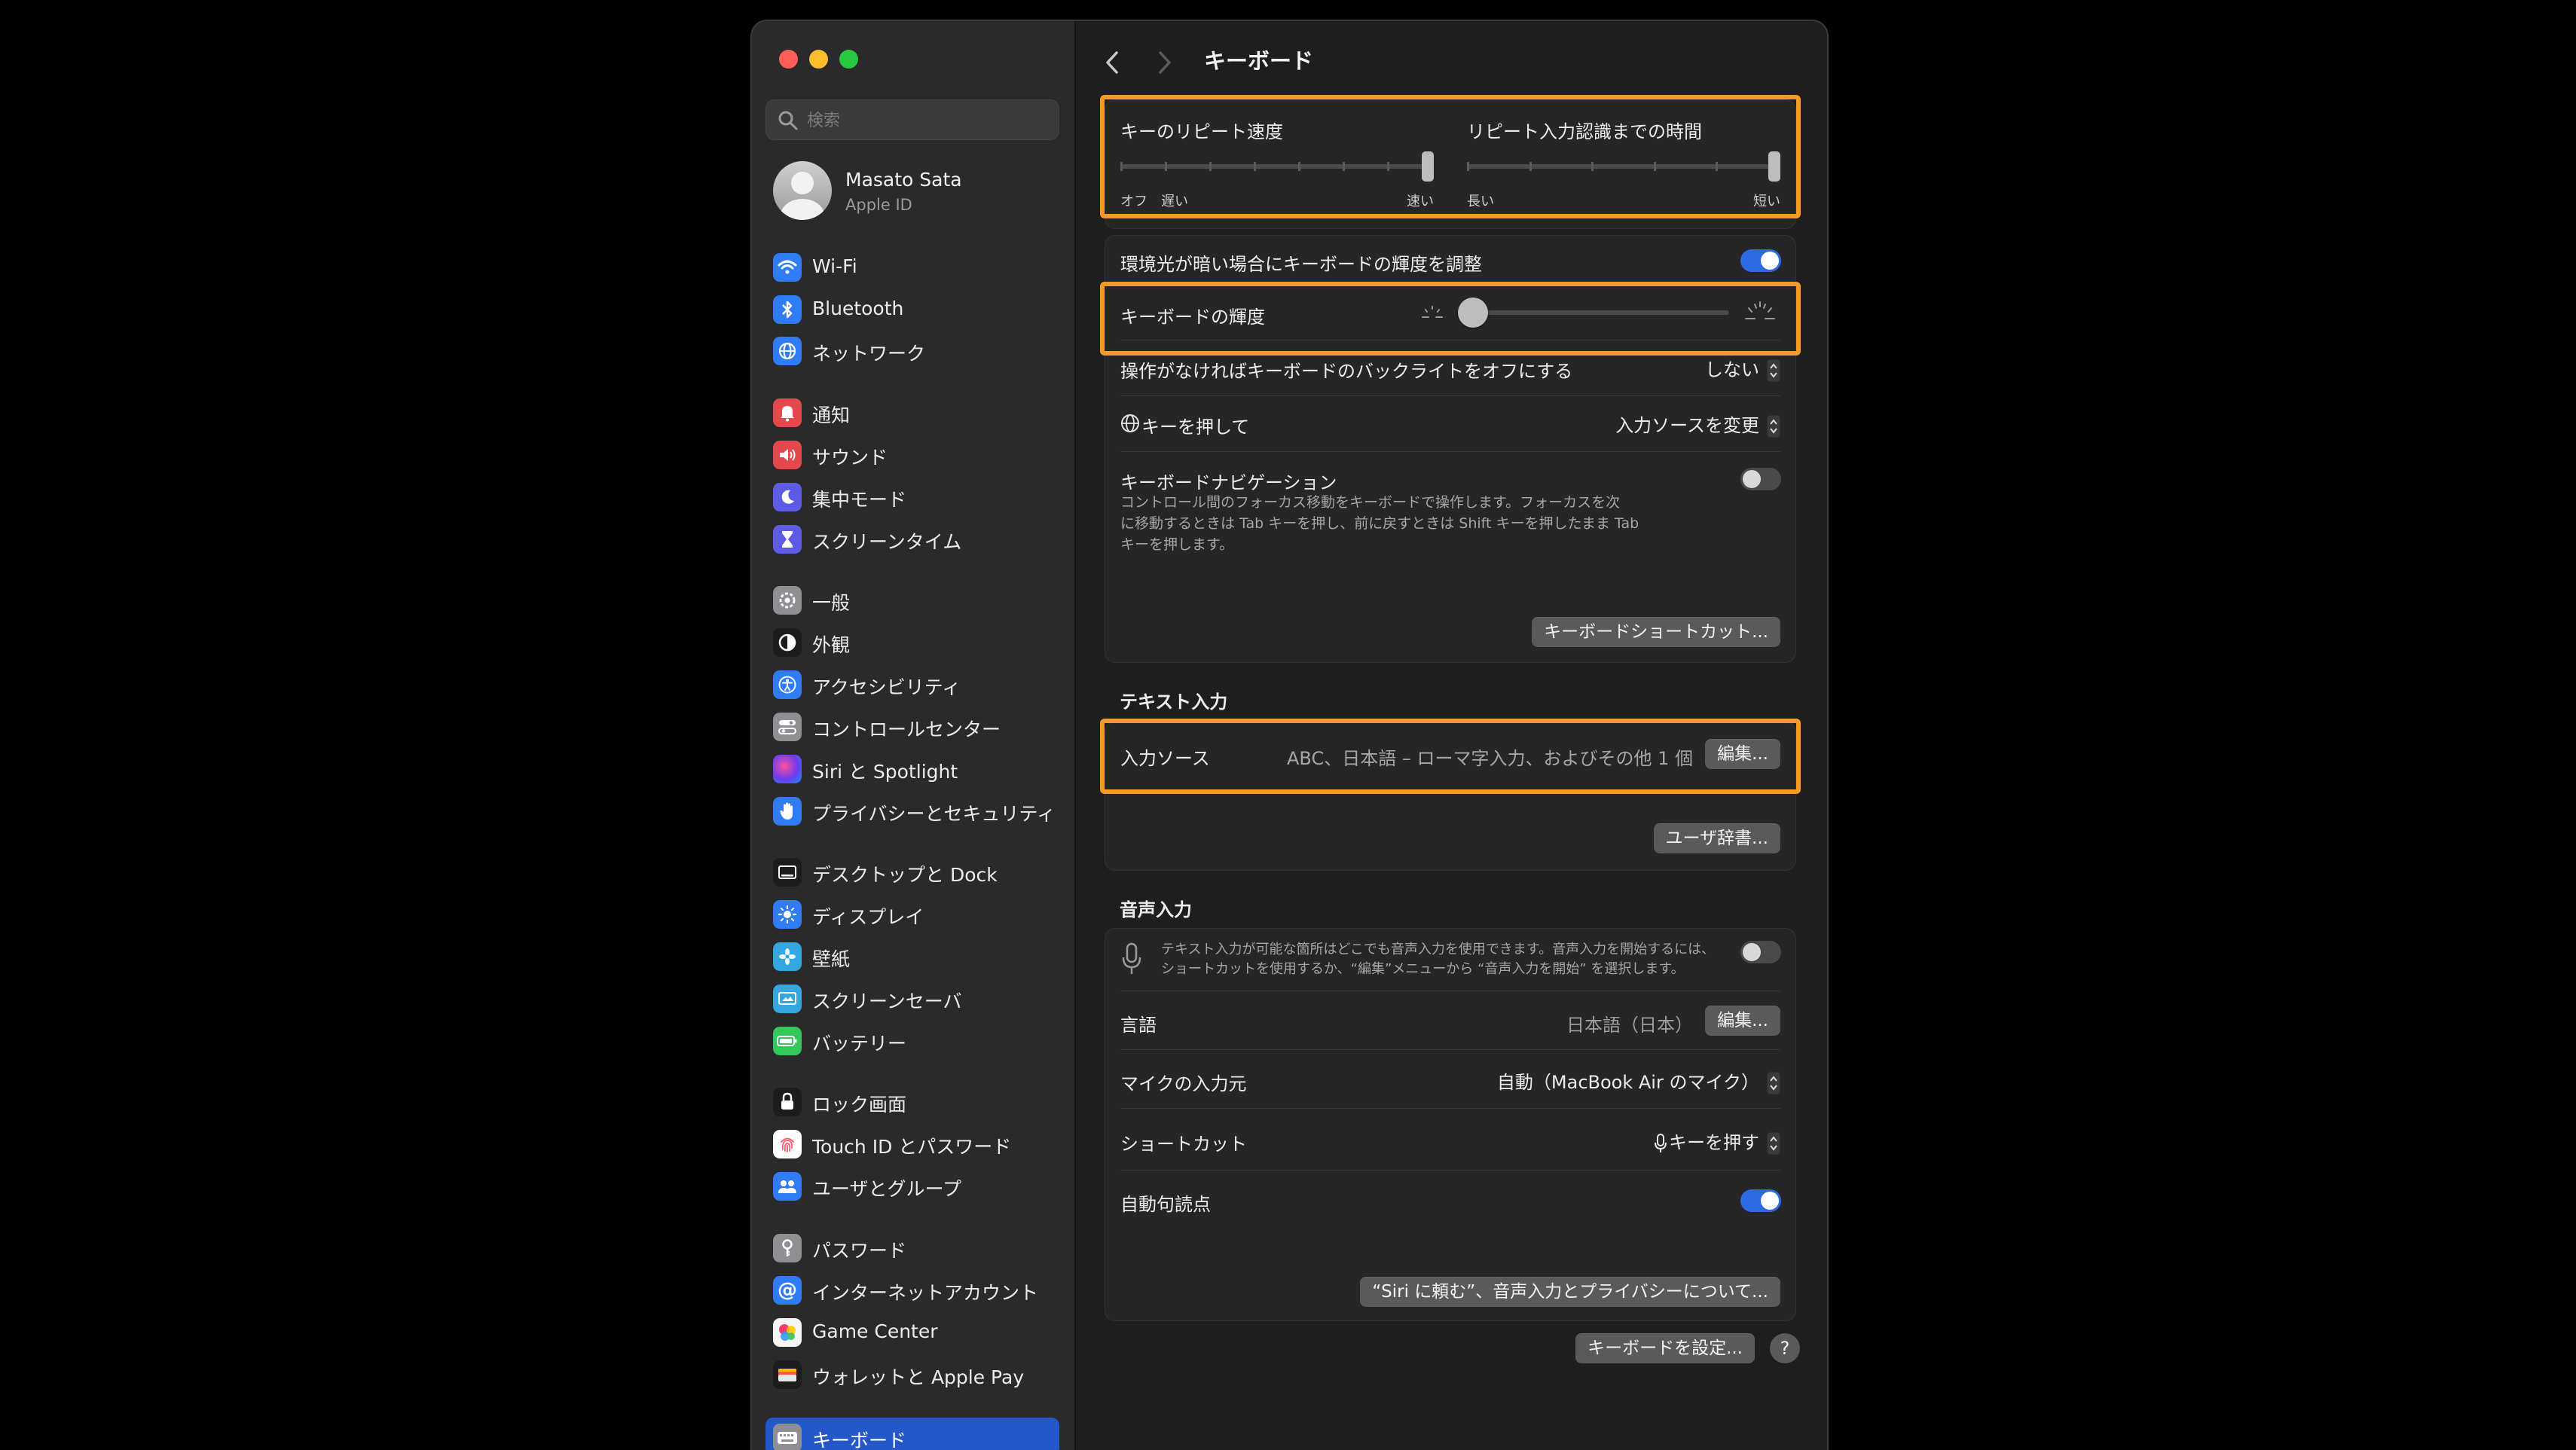  What do you see at coordinates (787, 812) in the screenshot?
I see `hand-icon` at bounding box center [787, 812].